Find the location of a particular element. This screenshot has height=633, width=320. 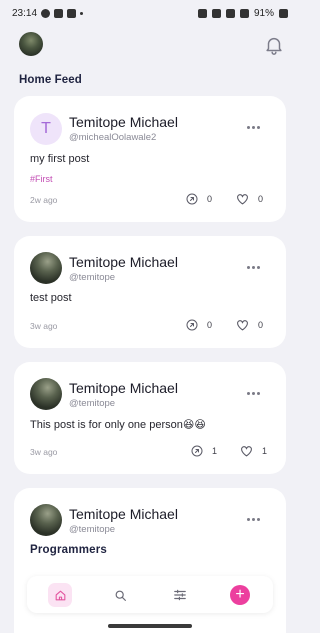

hashtag: #First is located at coordinates (41, 179).